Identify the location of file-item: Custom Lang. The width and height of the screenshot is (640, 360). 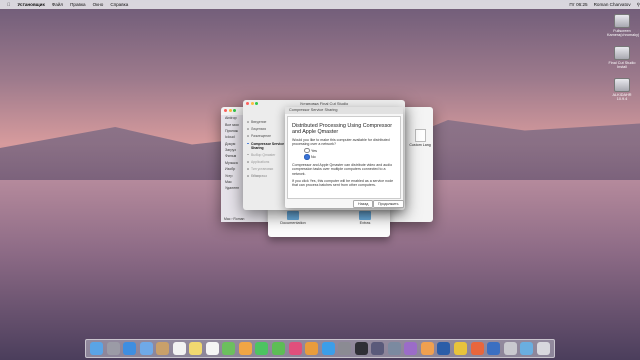
(420, 138).